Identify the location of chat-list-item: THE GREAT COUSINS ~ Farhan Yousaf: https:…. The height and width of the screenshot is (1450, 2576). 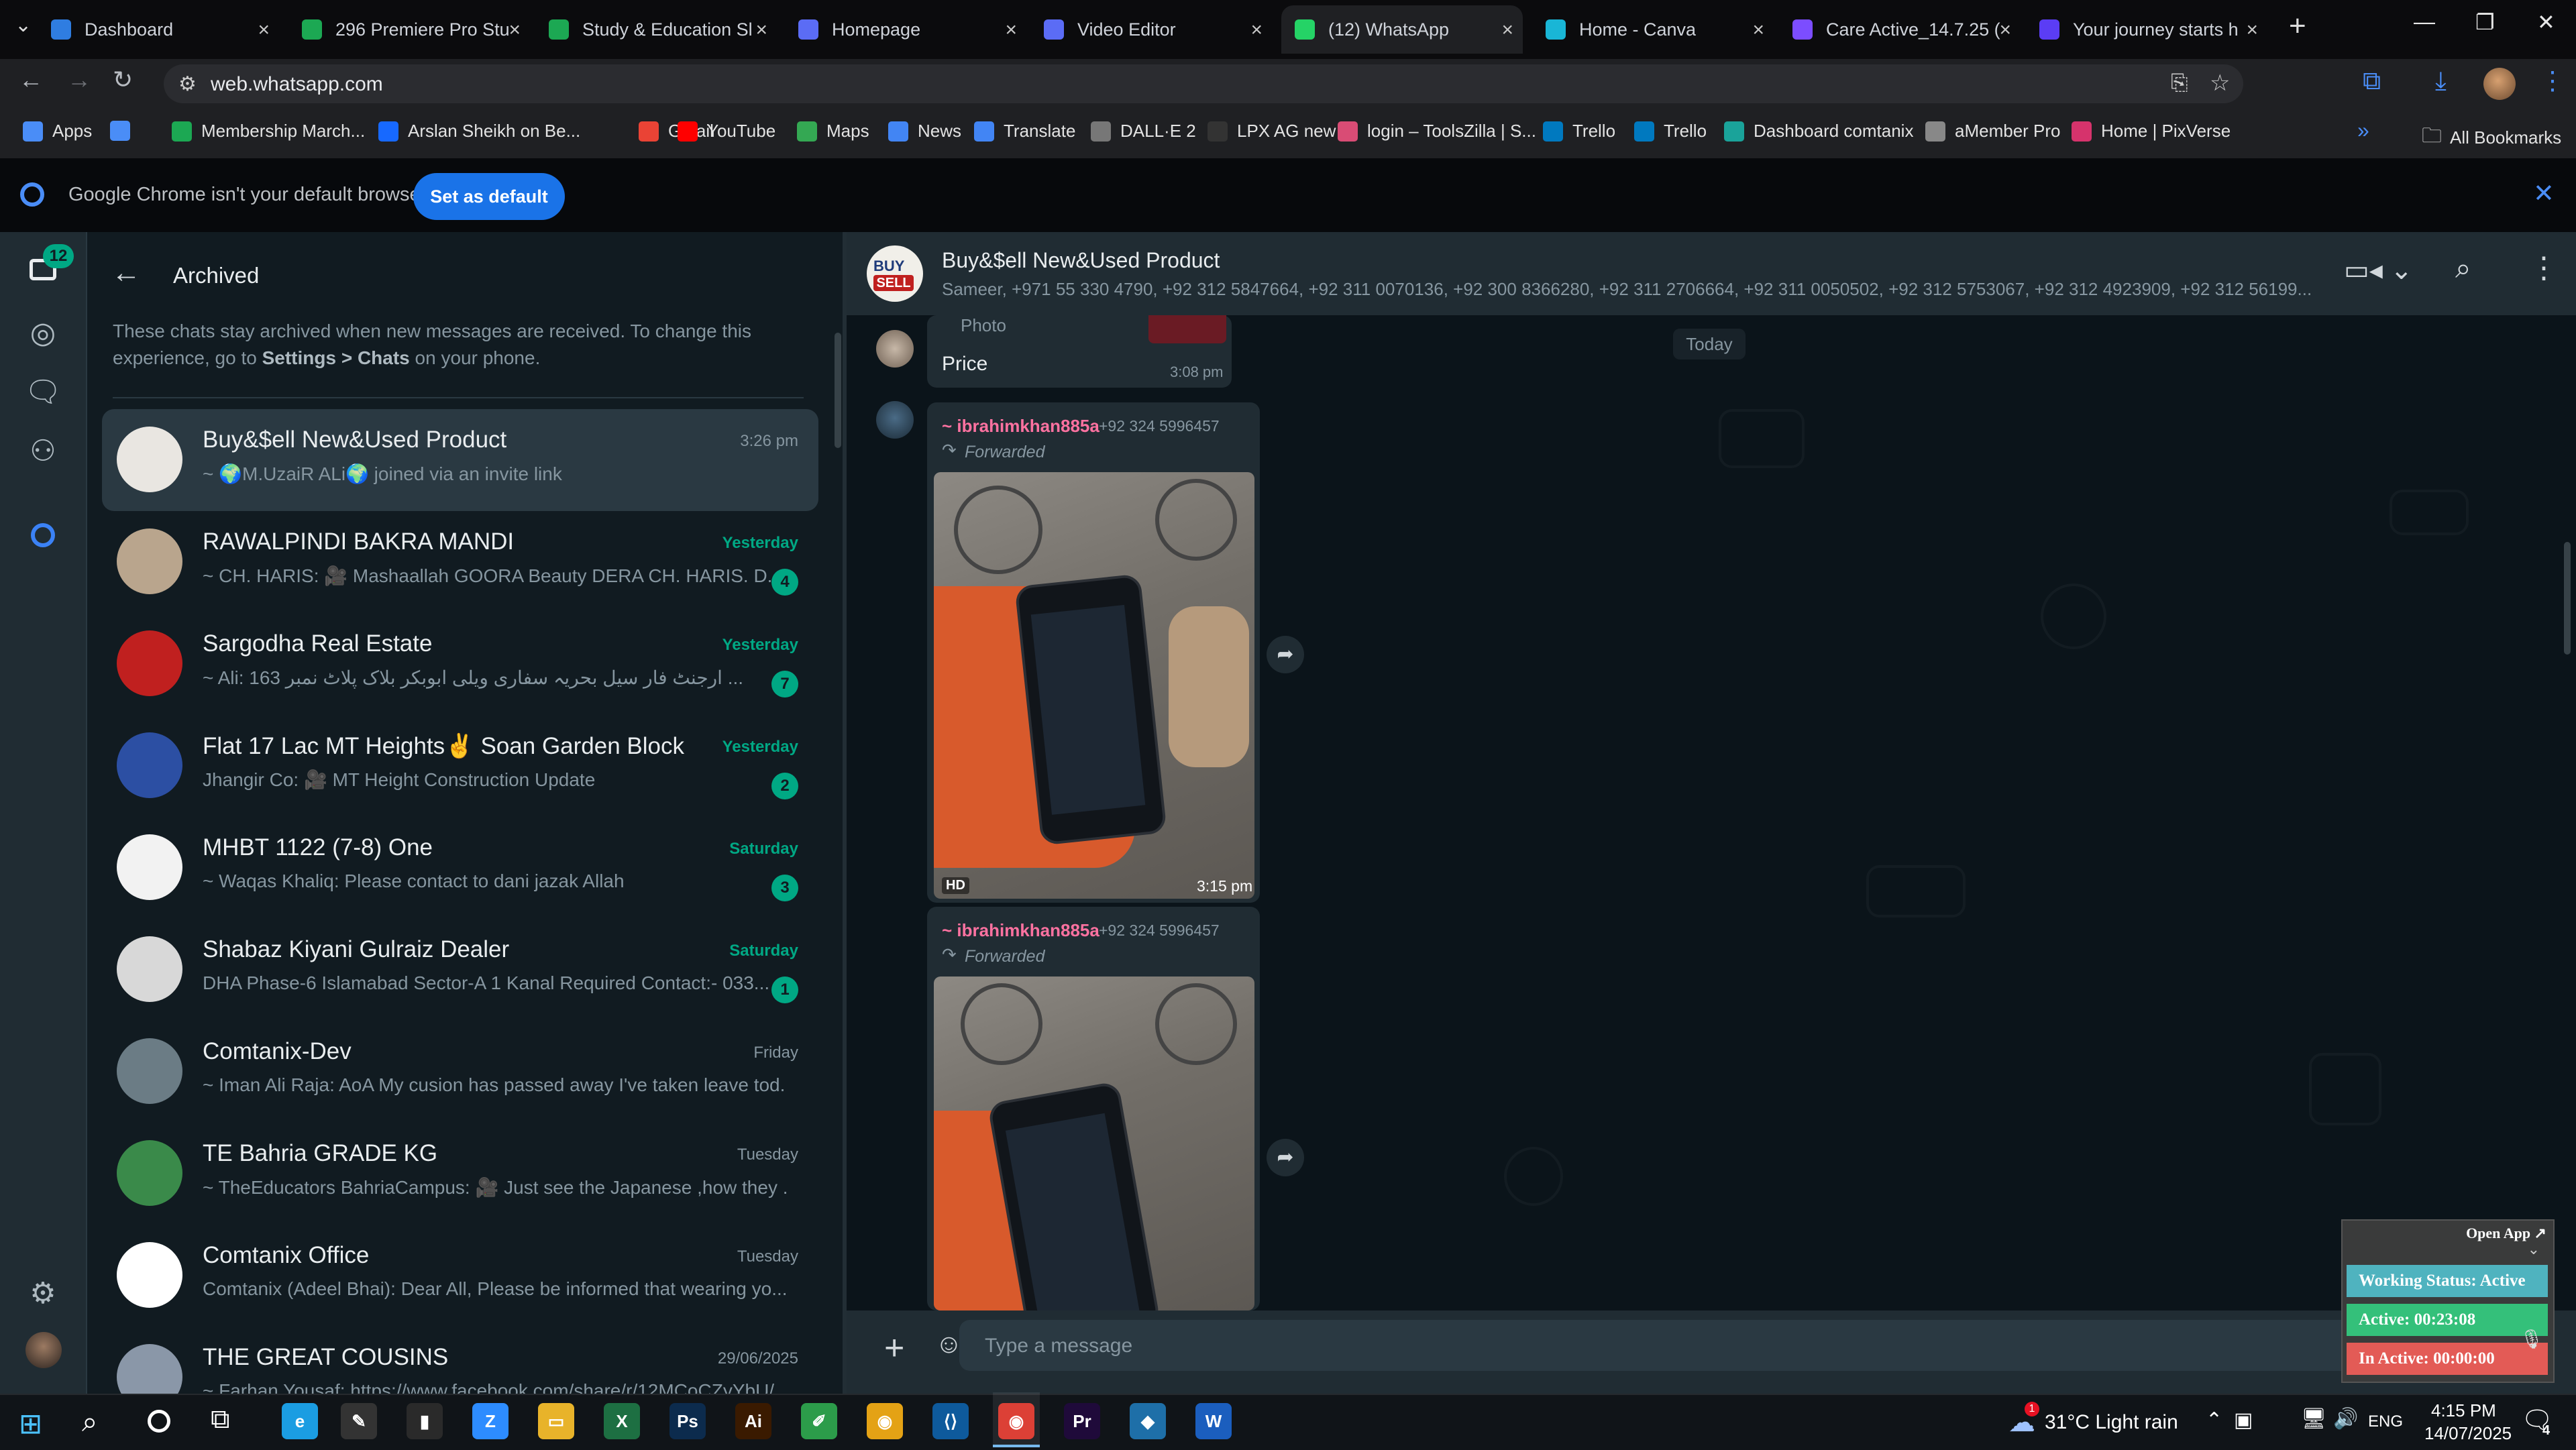
(460, 1360).